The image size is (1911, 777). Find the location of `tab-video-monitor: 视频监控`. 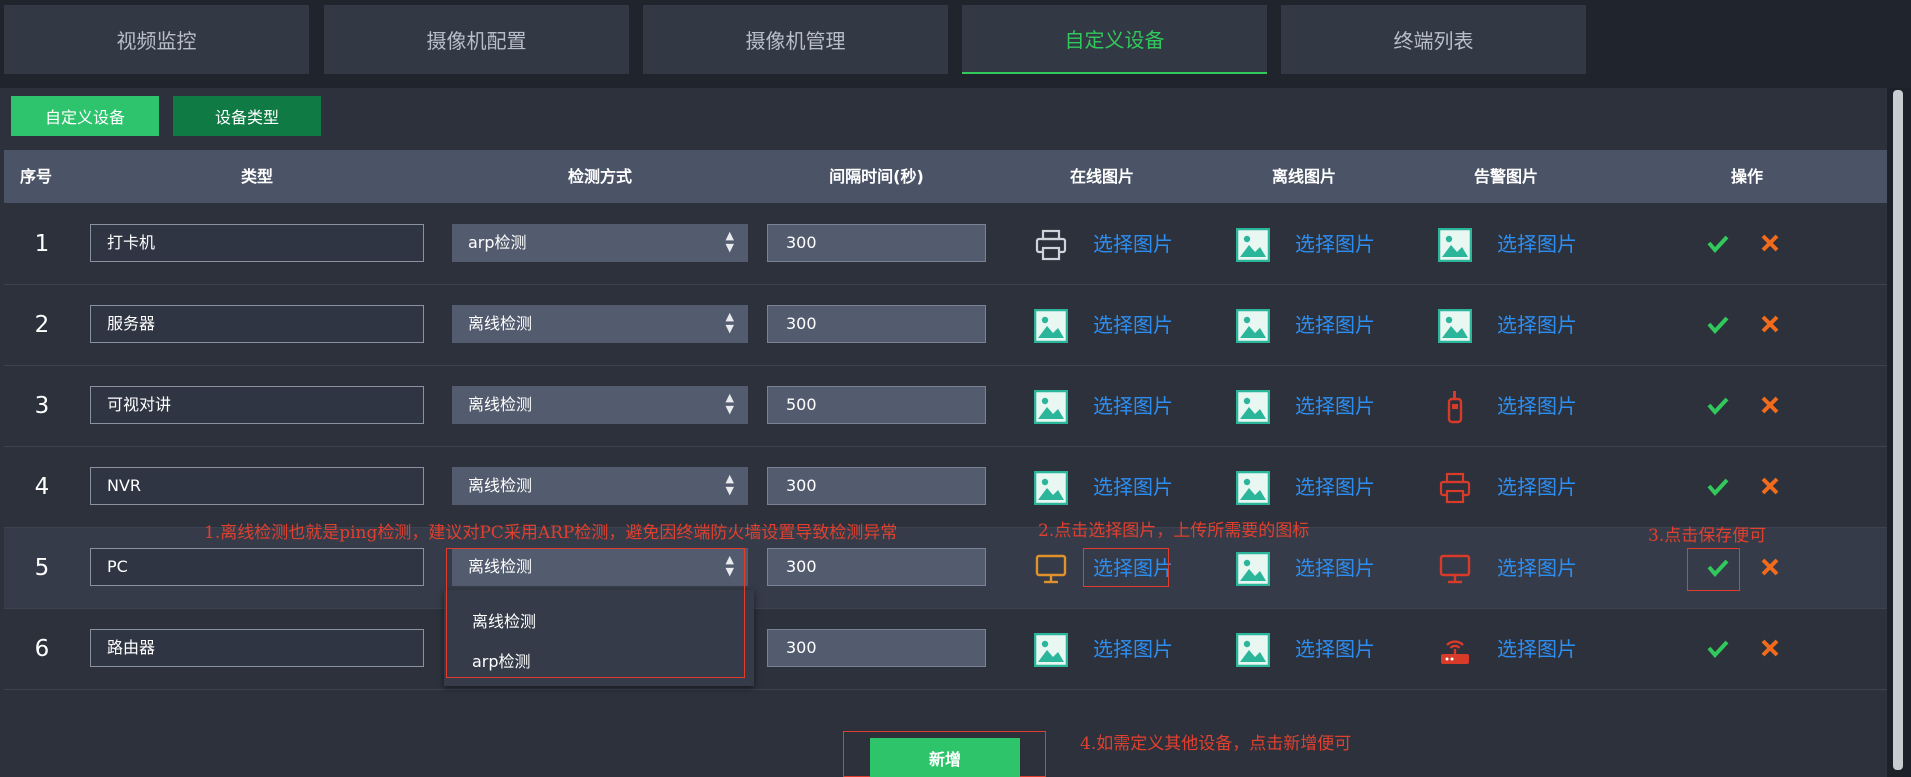

tab-video-monitor: 视频监控 is located at coordinates (156, 39).